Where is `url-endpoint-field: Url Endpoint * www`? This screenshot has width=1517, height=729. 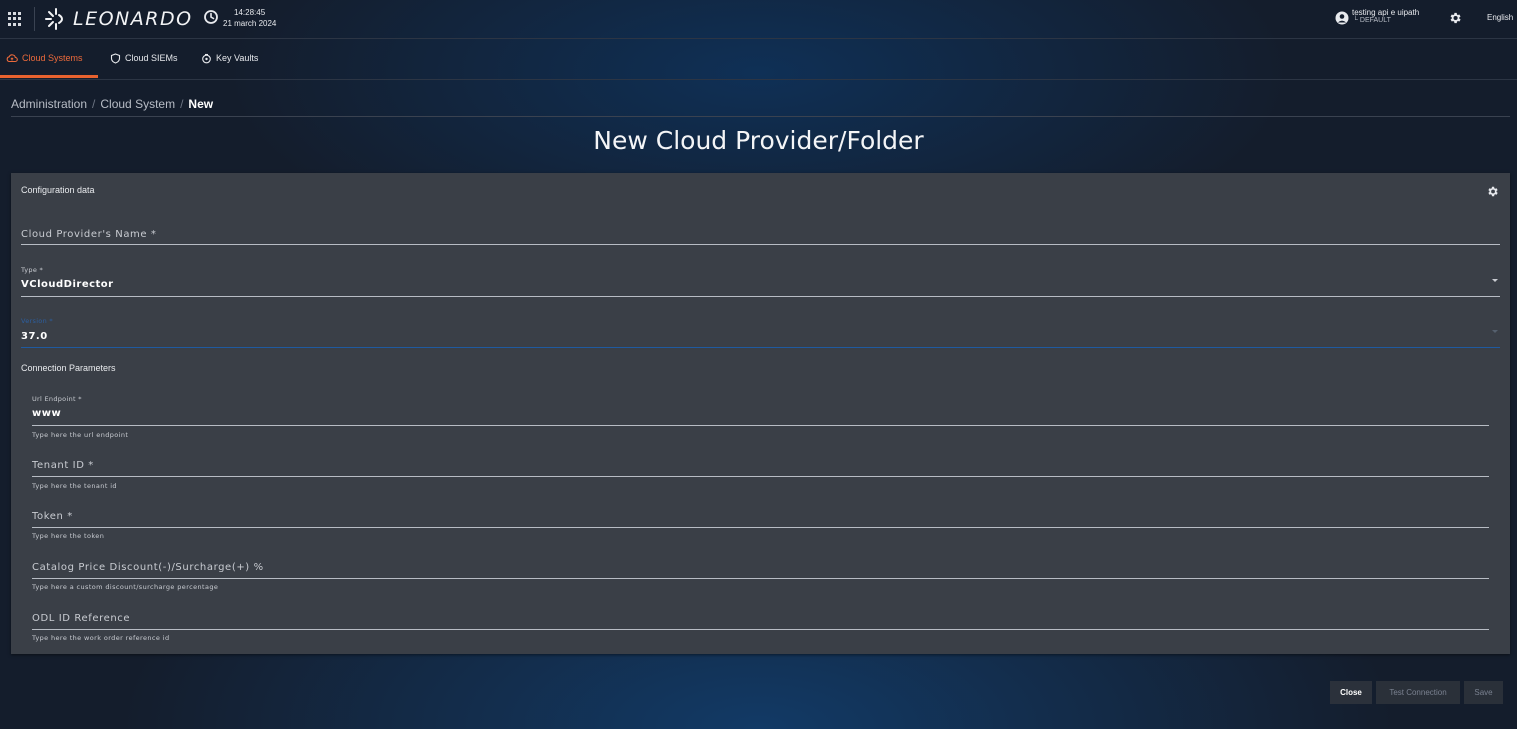 url-endpoint-field: Url Endpoint * www is located at coordinates (760, 410).